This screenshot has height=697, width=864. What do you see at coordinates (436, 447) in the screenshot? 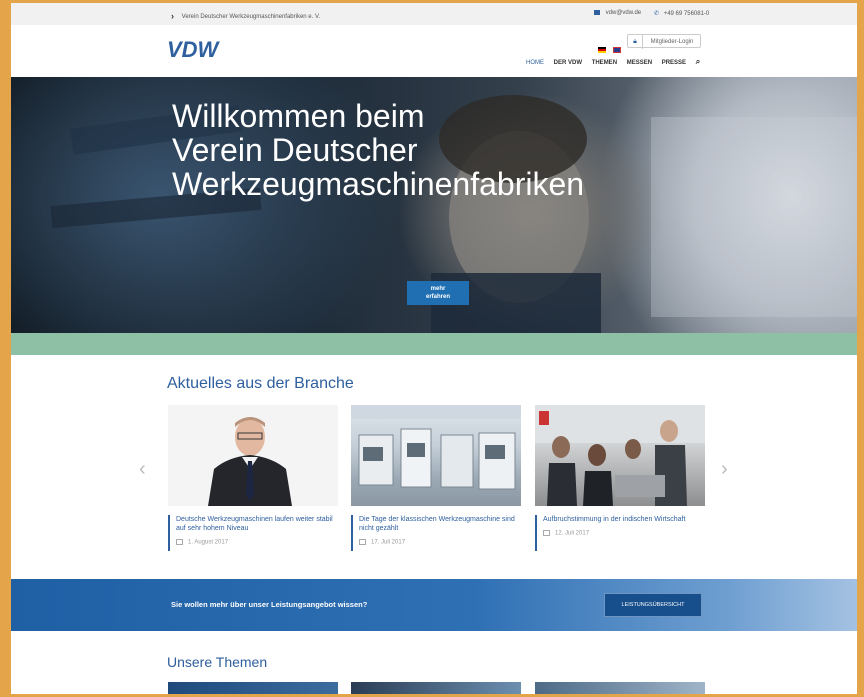
I see `factory-illustration` at bounding box center [436, 447].